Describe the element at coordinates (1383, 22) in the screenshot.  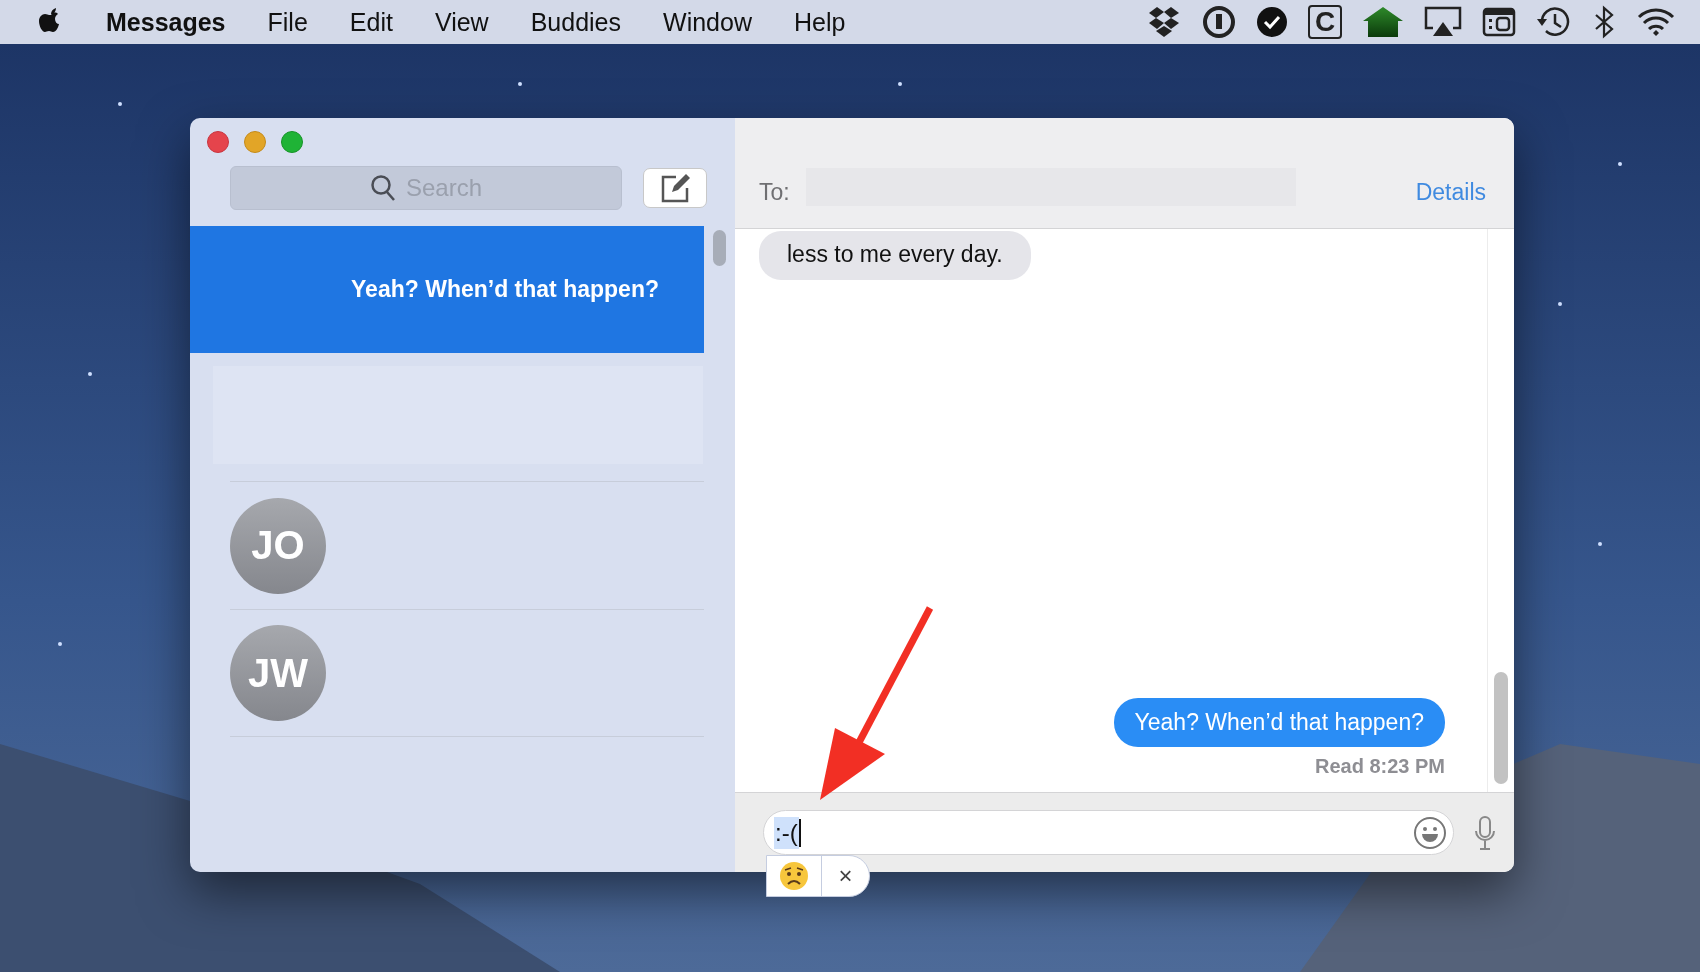
I see `house-icon` at that location.